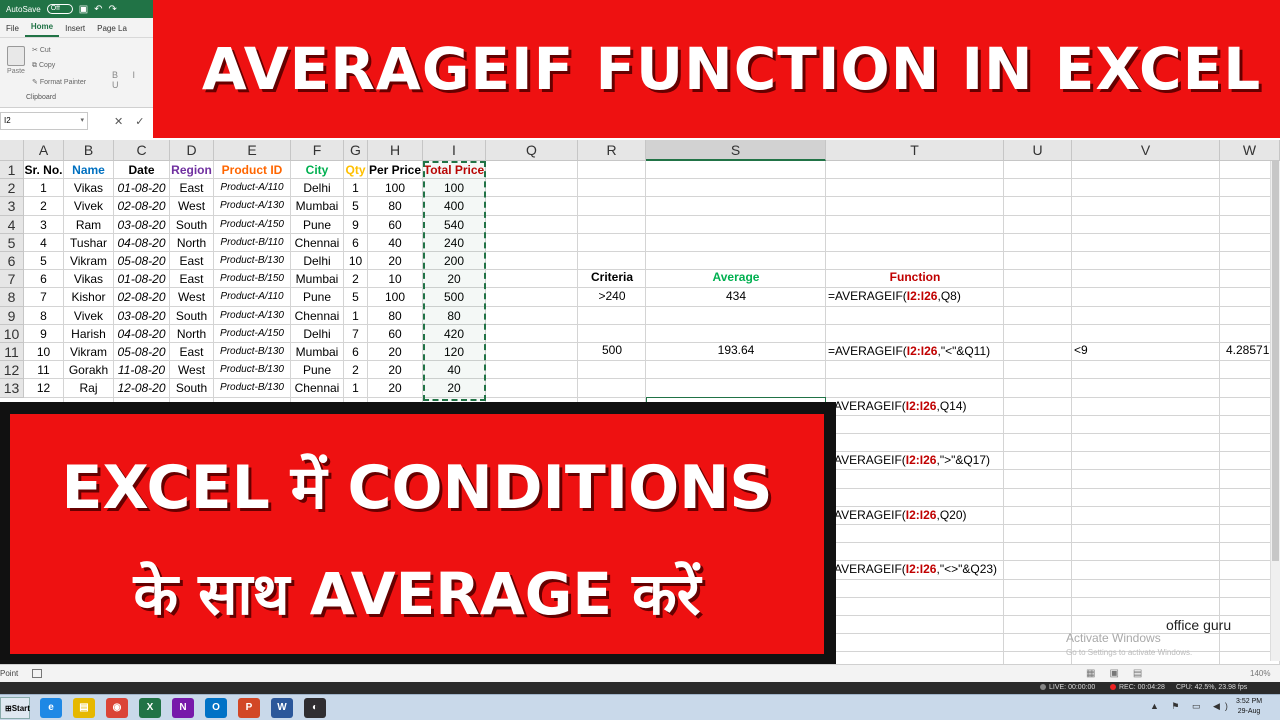  What do you see at coordinates (252, 206) in the screenshot?
I see `cell-e3: Product-A/130` at bounding box center [252, 206].